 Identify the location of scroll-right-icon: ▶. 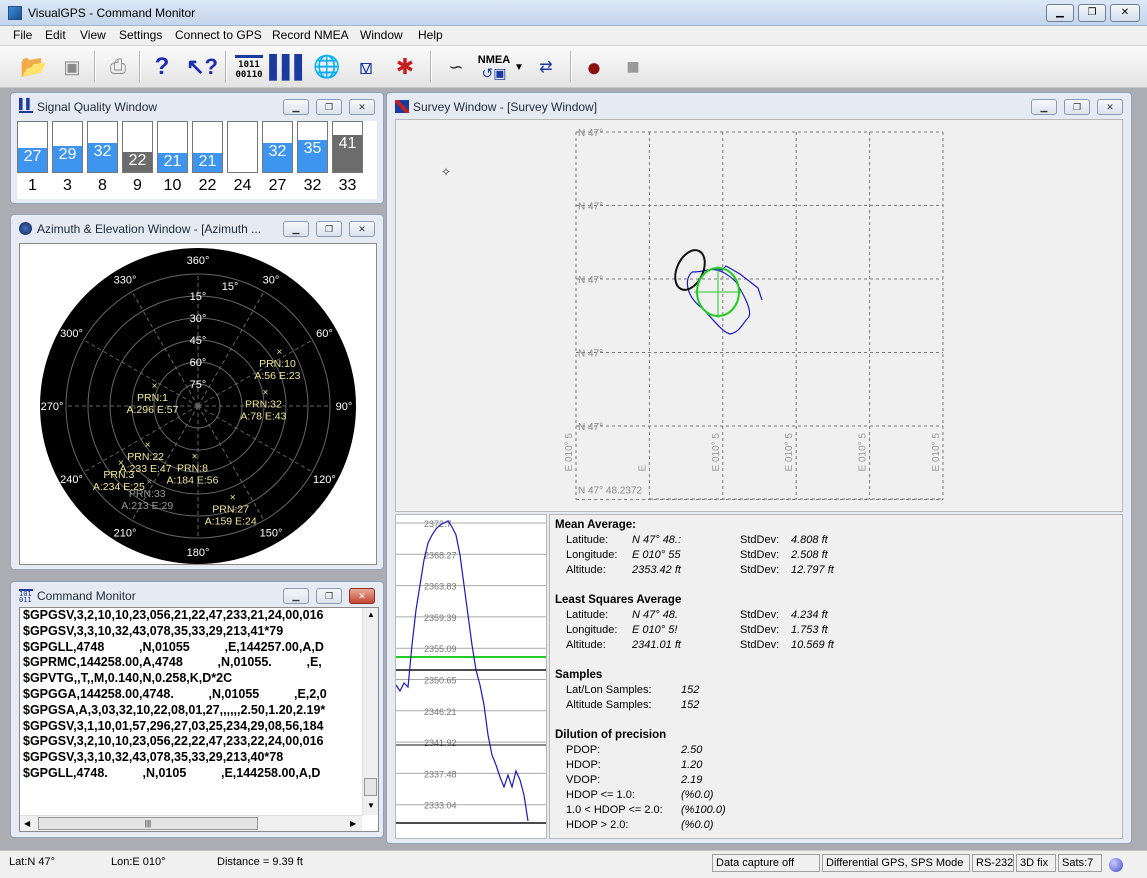
(353, 823).